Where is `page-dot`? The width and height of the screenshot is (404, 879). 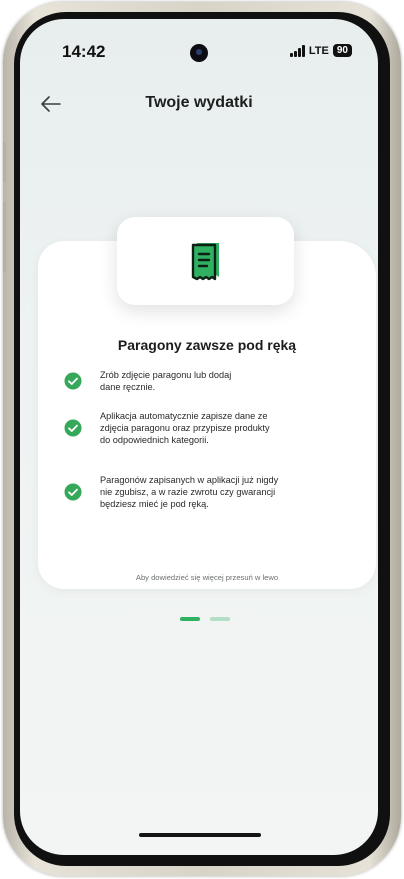 page-dot is located at coordinates (220, 619).